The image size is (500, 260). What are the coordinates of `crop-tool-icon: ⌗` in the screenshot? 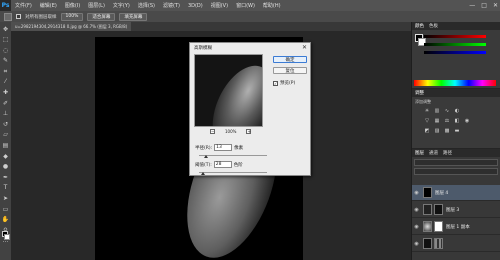 It's located at (5, 71).